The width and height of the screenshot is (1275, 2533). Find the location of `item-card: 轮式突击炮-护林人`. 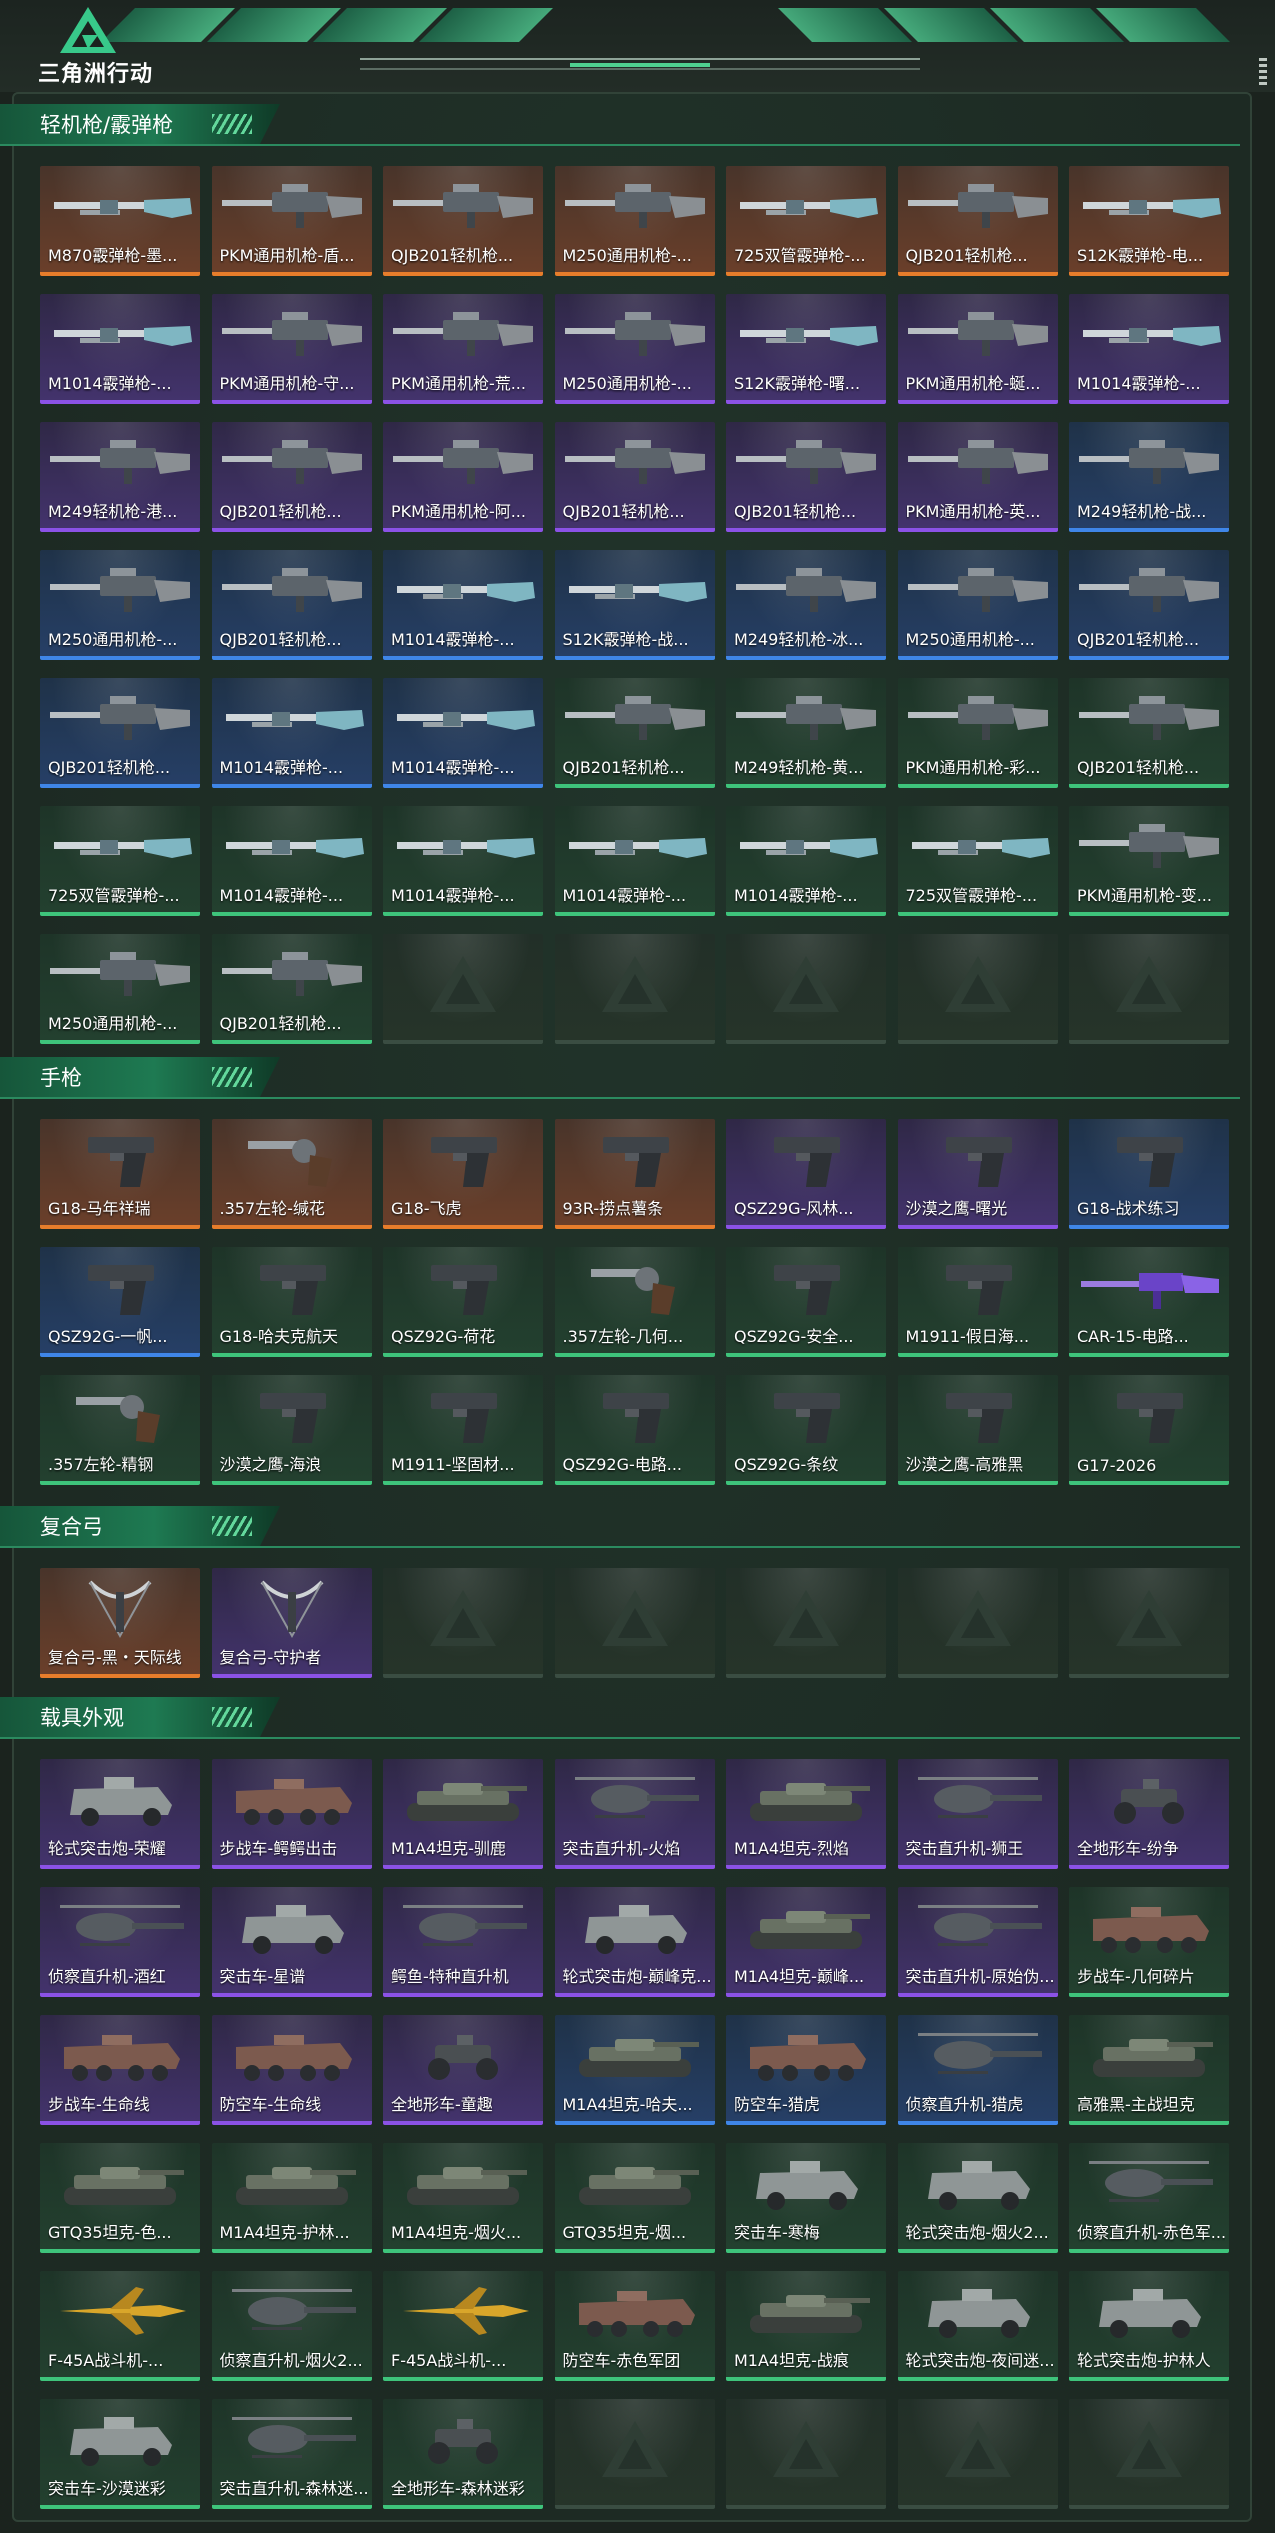

item-card: 轮式突击炮-护林人 is located at coordinates (1149, 2326).